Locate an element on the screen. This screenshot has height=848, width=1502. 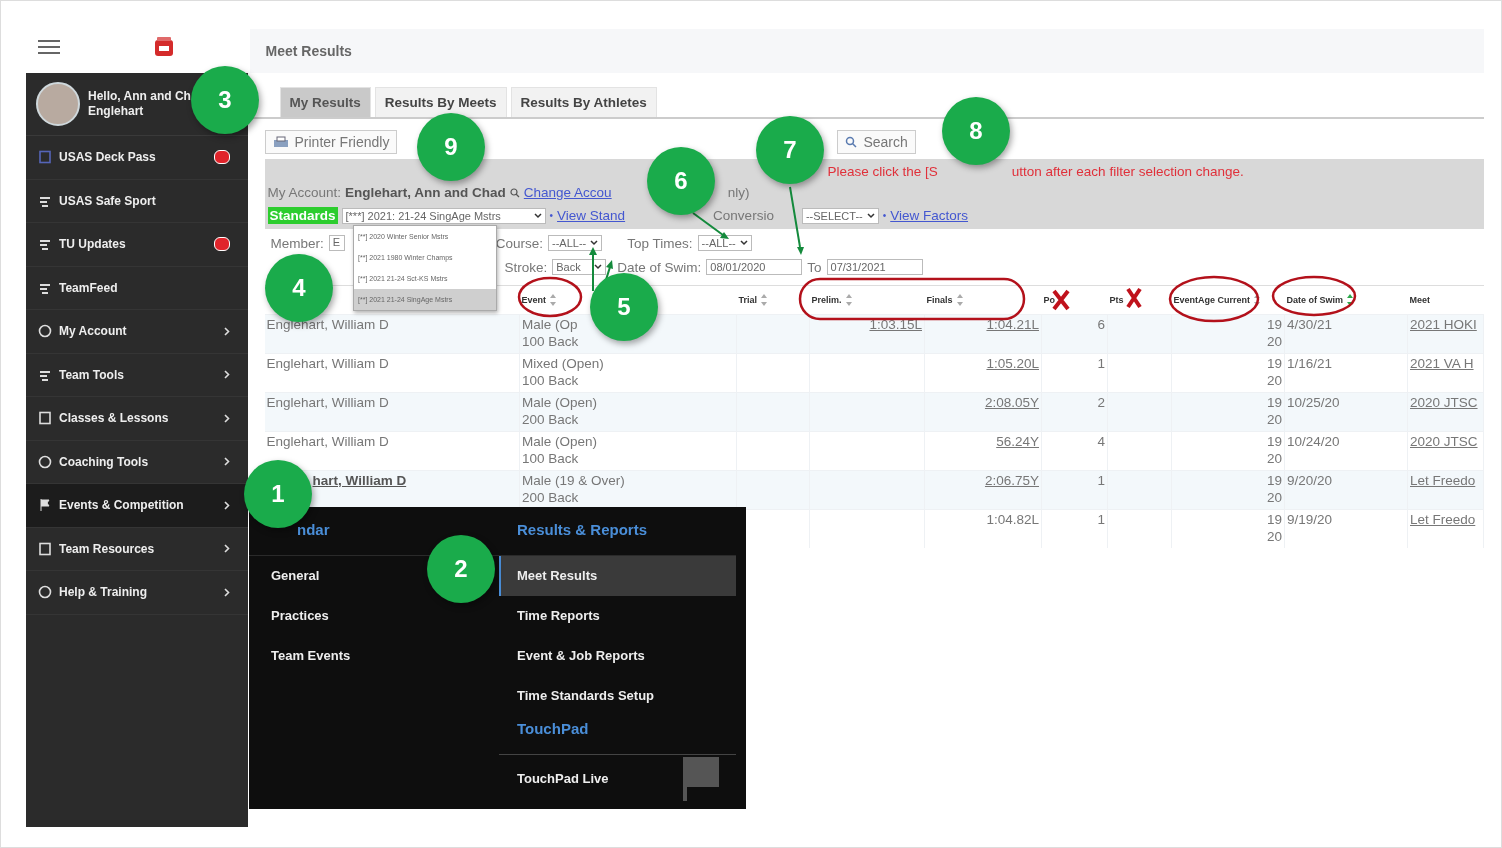
athlete-name: hart, William D is located at coordinates (359, 480).